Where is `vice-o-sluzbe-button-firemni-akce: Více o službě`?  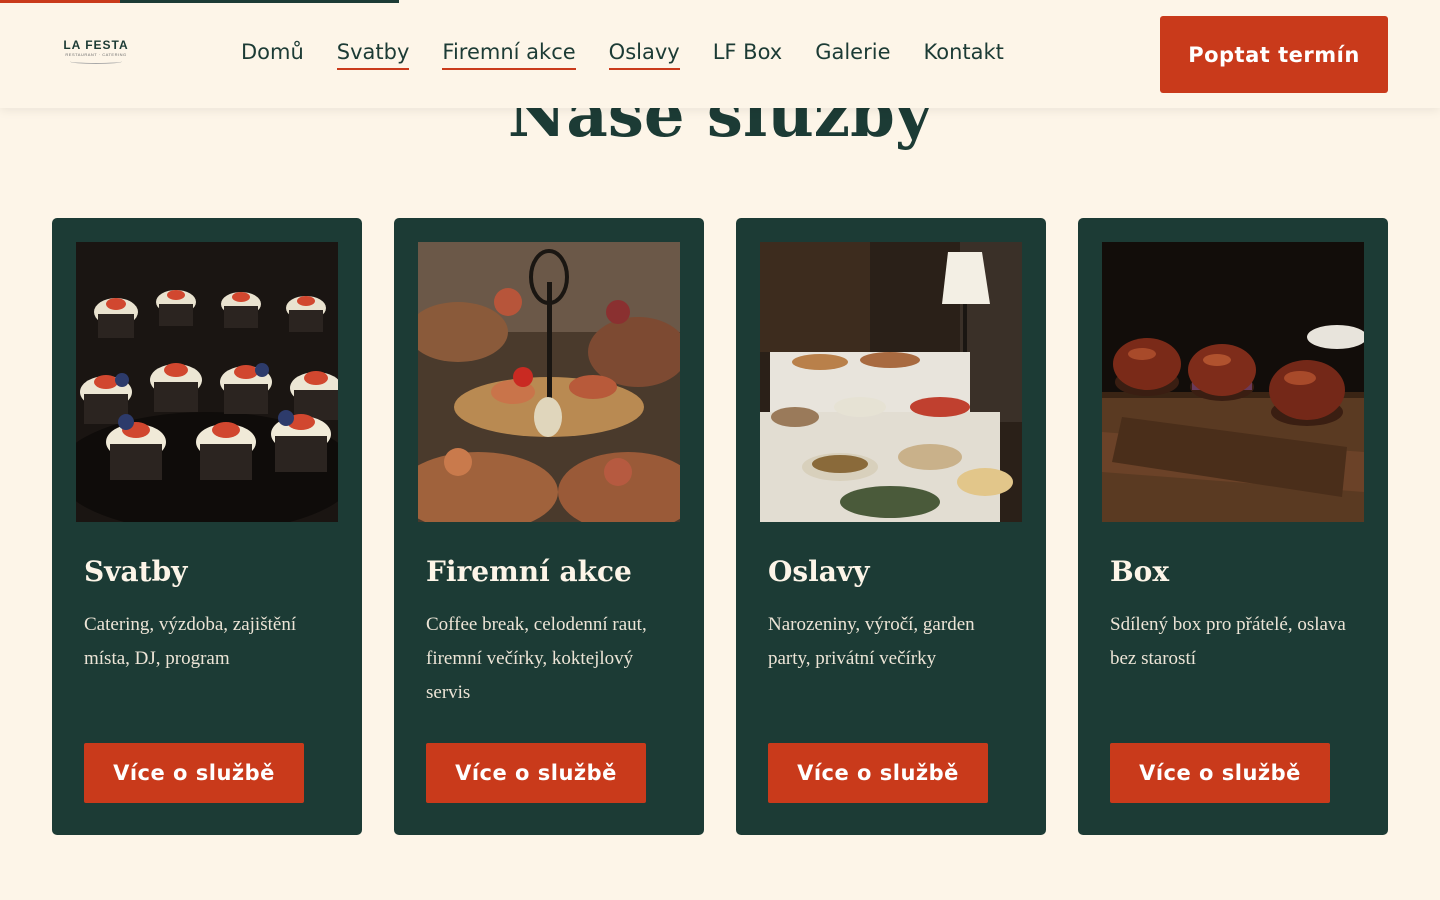
vice-o-sluzbe-button-firemni-akce: Více o službě is located at coordinates (536, 773).